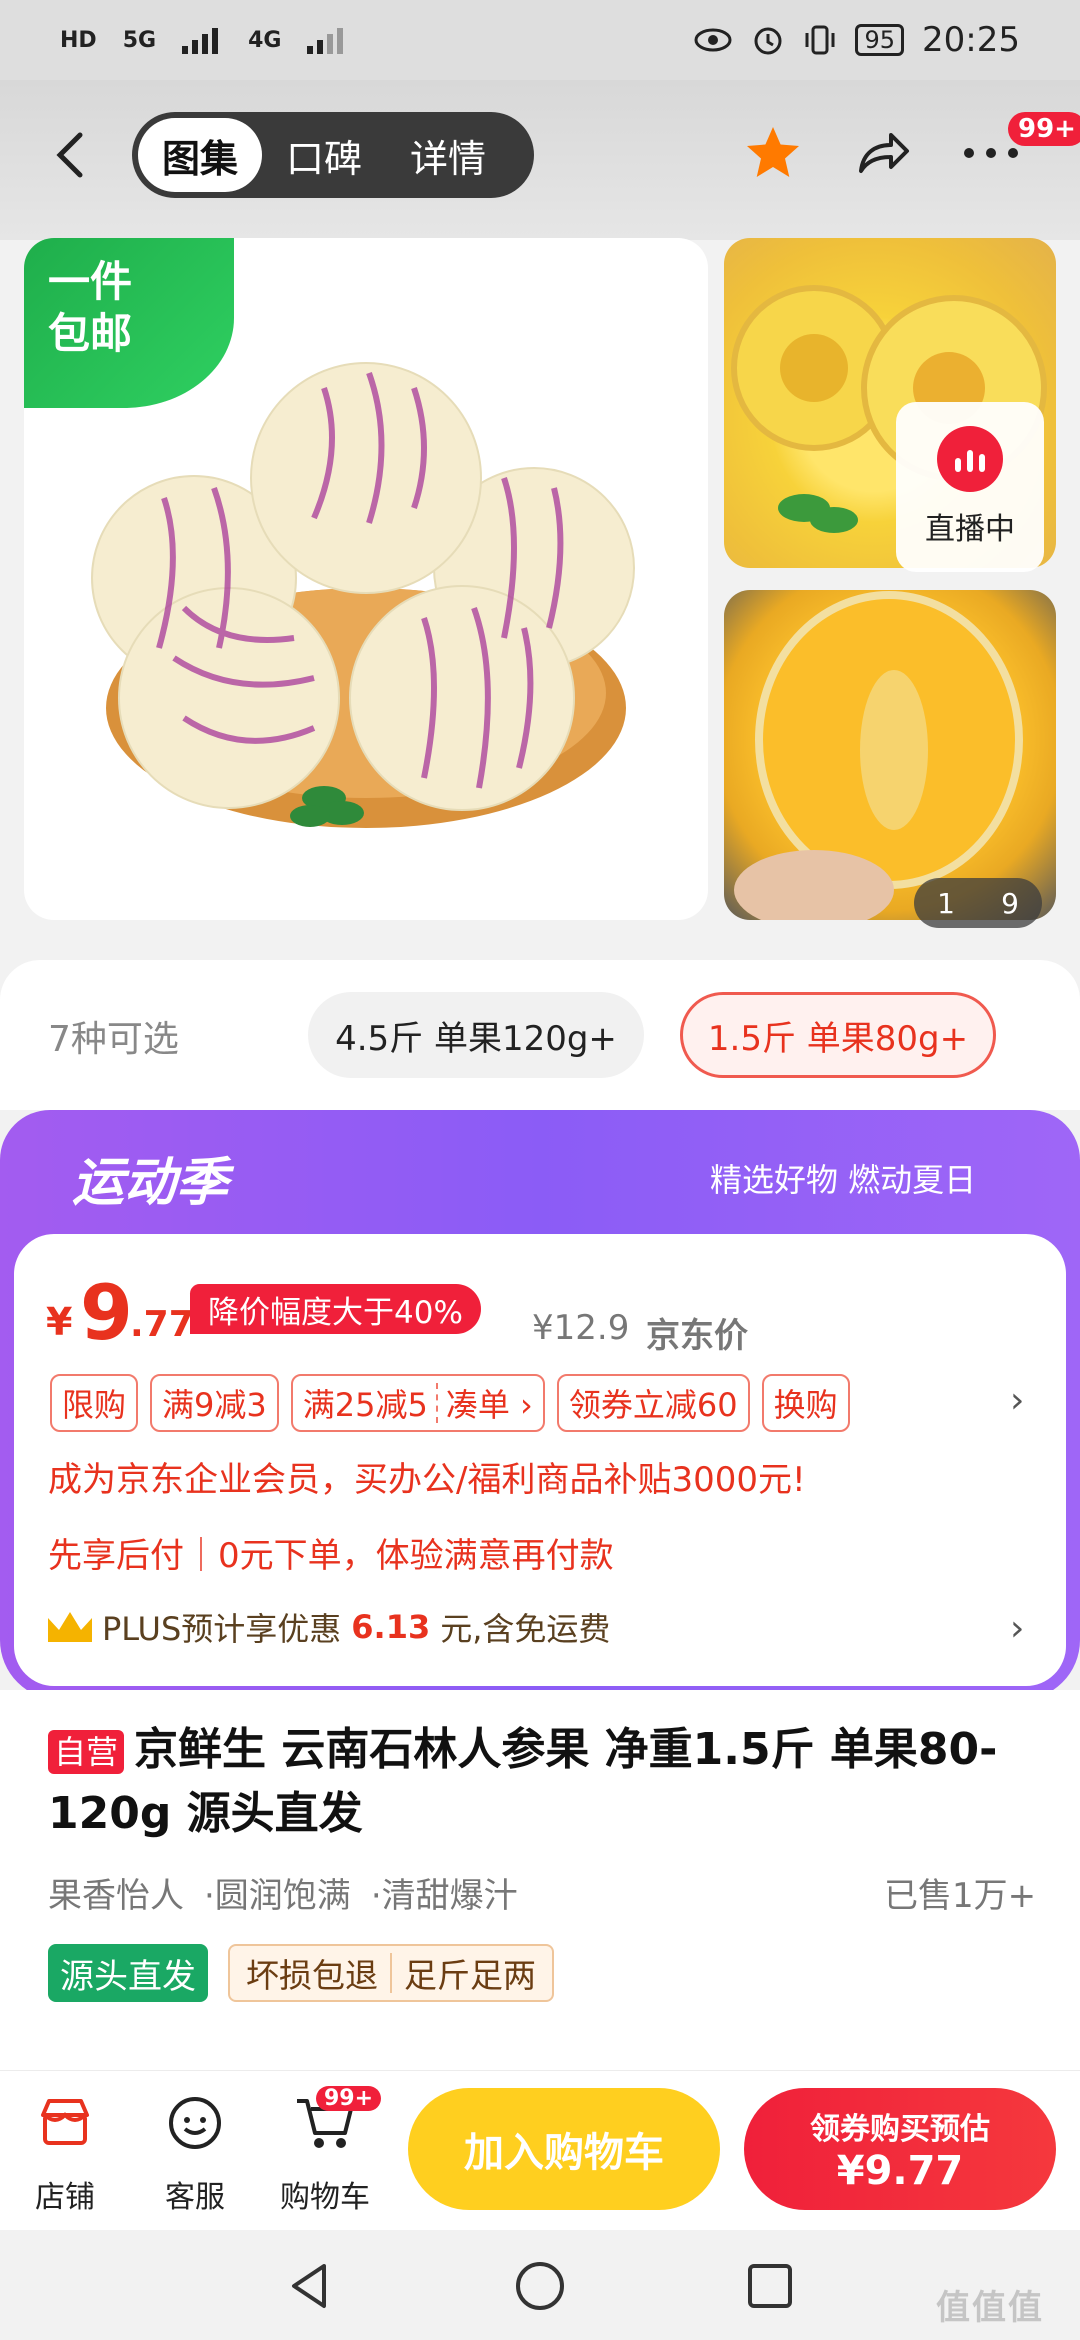  I want to click on plus-amount: 6.13, so click(391, 1627).